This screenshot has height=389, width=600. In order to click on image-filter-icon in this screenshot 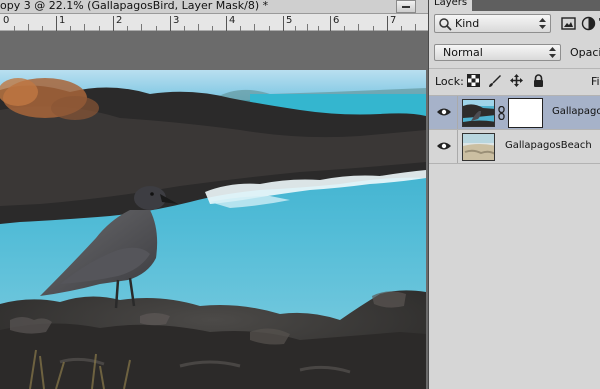, I will do `click(568, 23)`.